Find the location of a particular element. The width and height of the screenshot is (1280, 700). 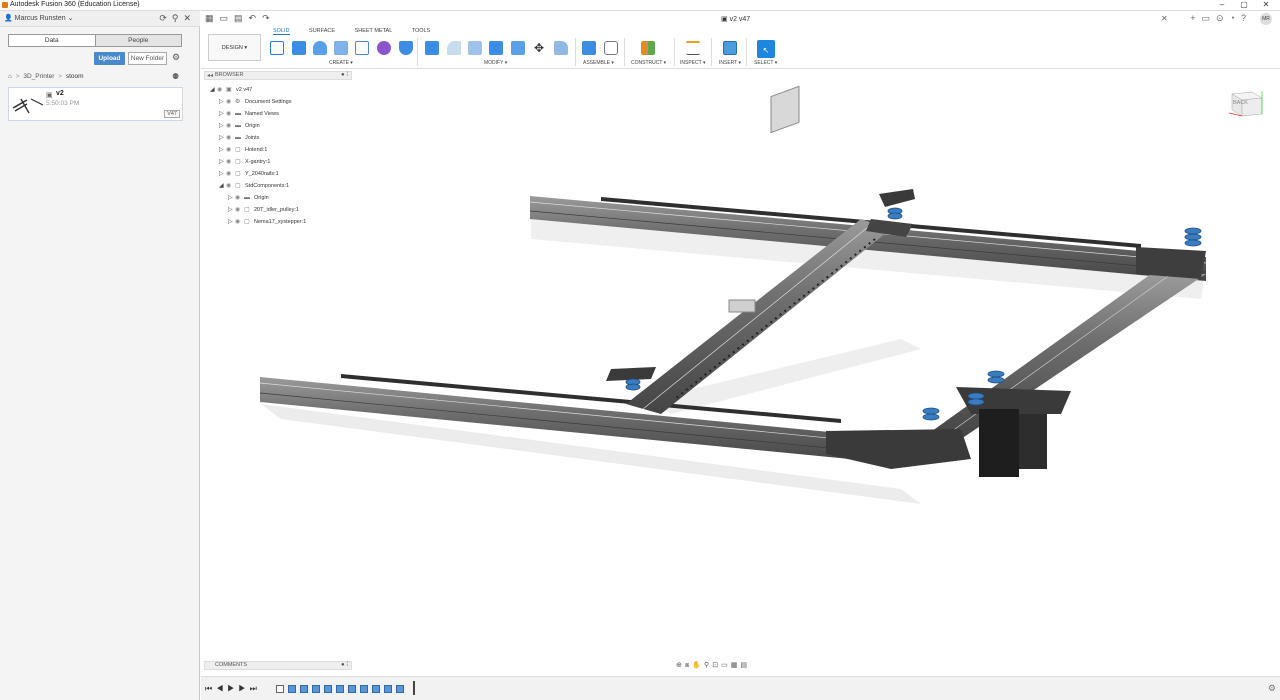

browser-item: ▷ ◉ ▢ Nema17_xystepper:1 is located at coordinates (267, 223).